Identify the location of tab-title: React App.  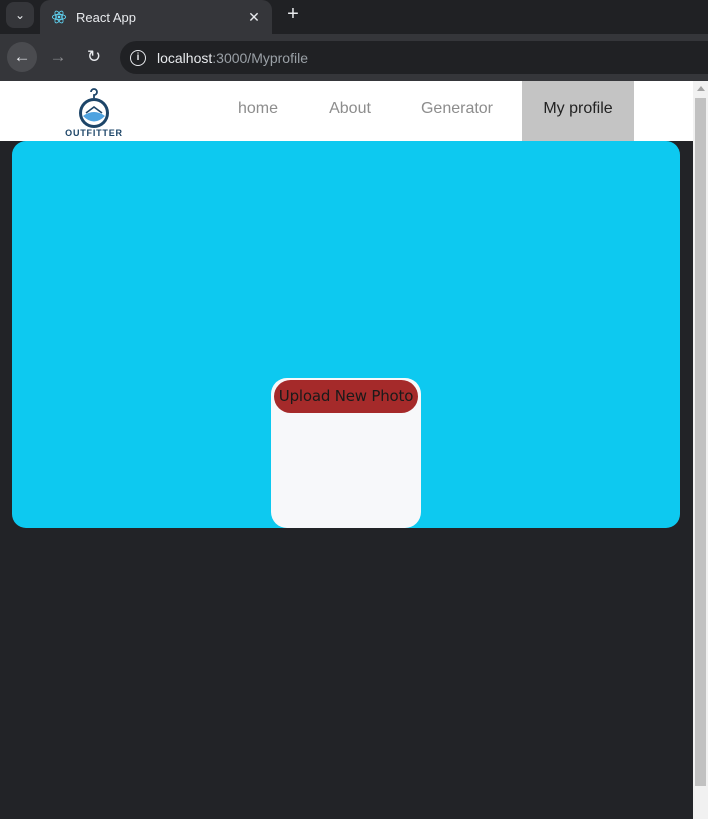
(106, 17).